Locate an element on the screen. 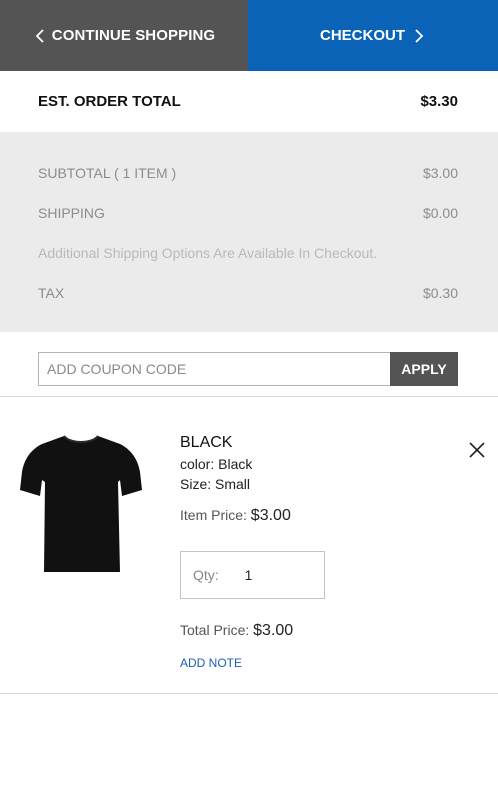 The height and width of the screenshot is (788, 498). checkout-button: CHECKOUT is located at coordinates (373, 35).